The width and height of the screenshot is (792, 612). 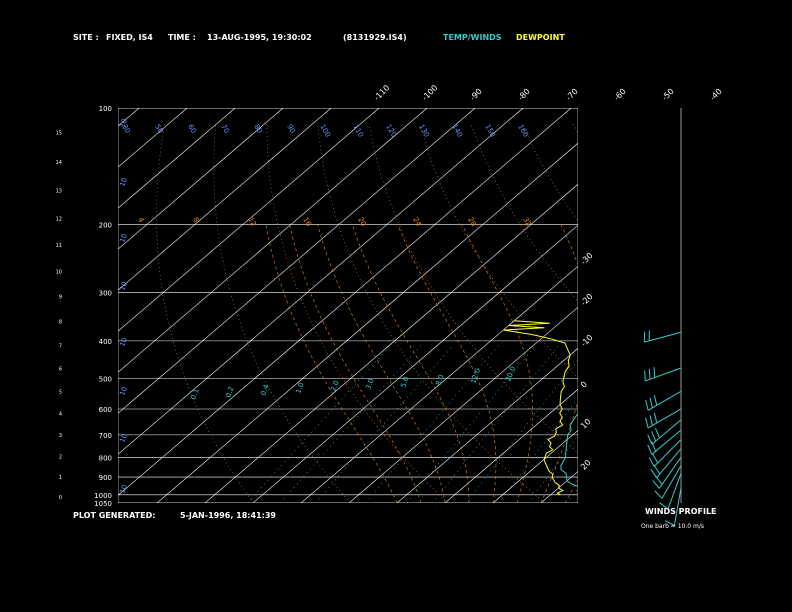 I want to click on theta-top-label: 50, so click(x=158, y=129).